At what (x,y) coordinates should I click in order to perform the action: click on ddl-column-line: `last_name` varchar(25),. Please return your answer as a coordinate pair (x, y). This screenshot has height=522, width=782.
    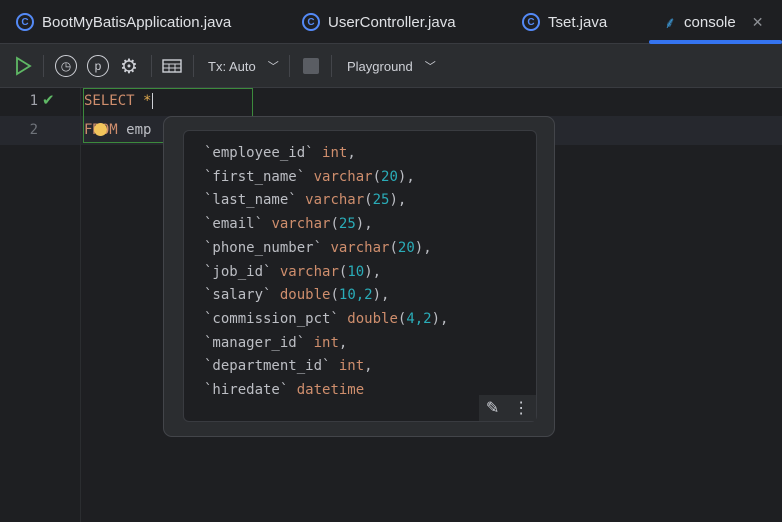
    Looking at the image, I should click on (305, 200).